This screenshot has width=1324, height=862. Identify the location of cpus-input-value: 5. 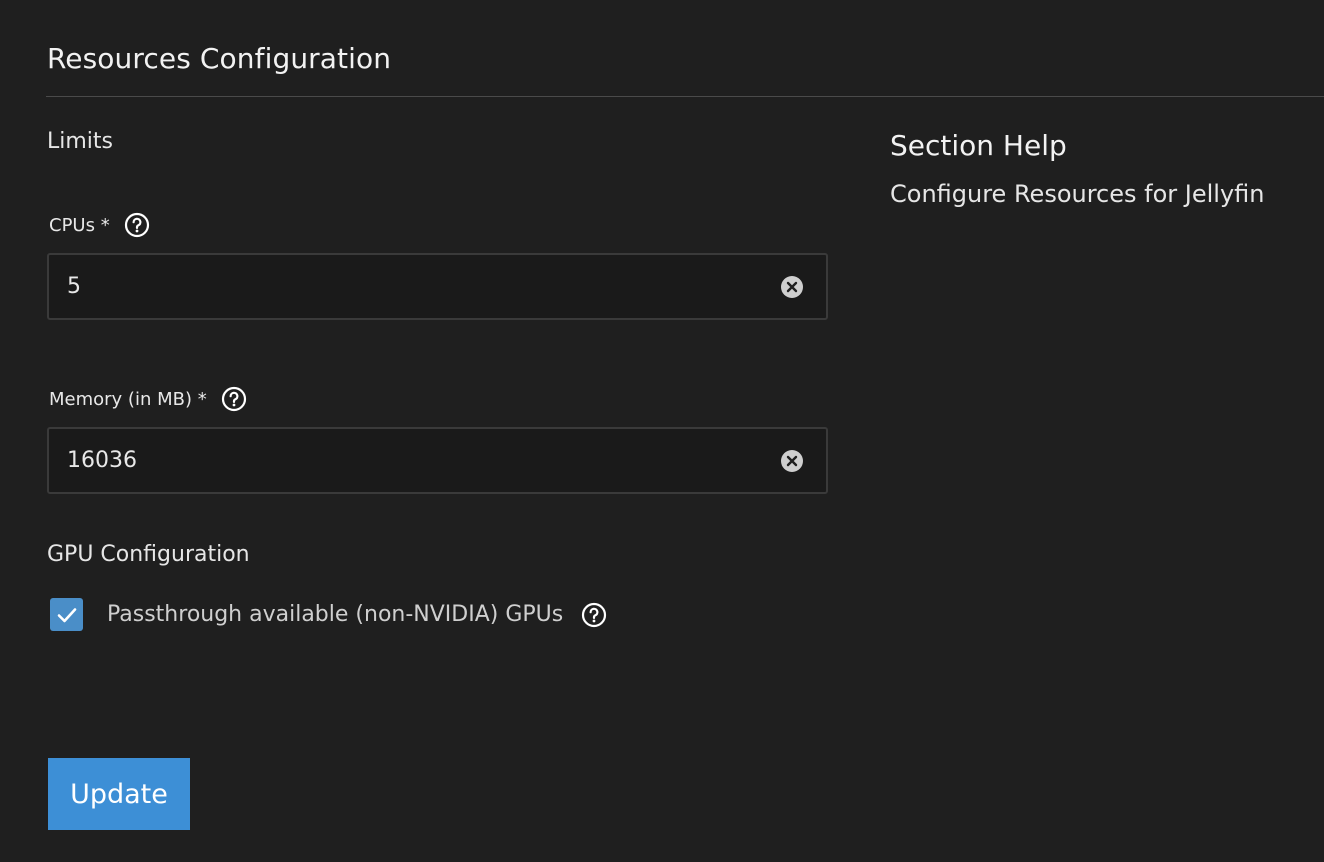
(446, 286).